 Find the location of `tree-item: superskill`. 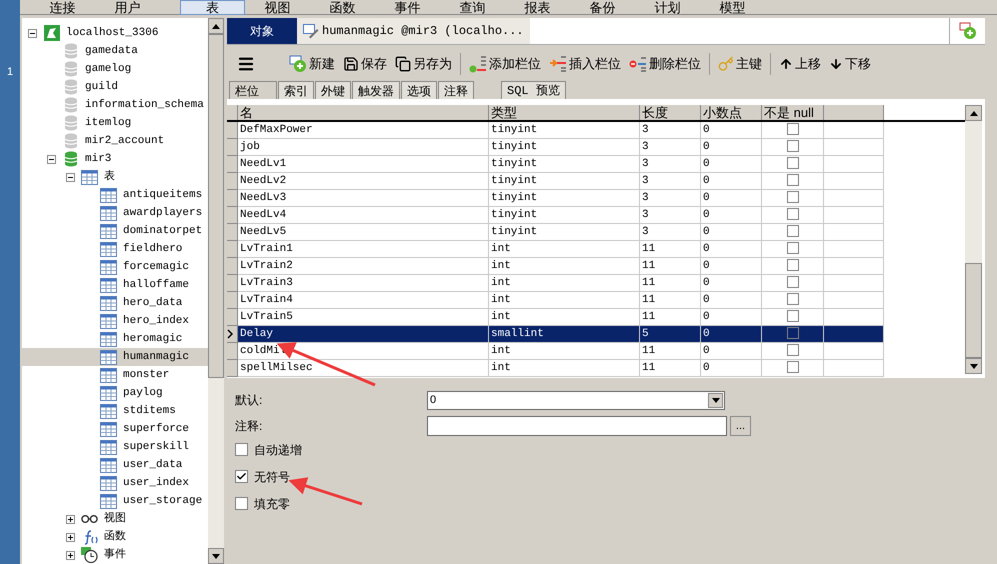

tree-item: superskill is located at coordinates (115, 447).